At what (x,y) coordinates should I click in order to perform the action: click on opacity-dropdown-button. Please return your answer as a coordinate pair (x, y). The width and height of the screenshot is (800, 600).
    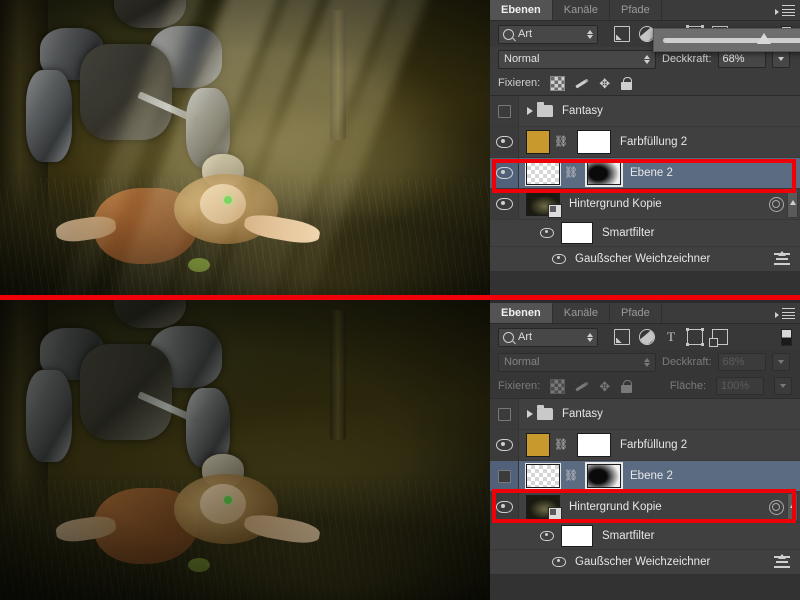
    Looking at the image, I should click on (780, 59).